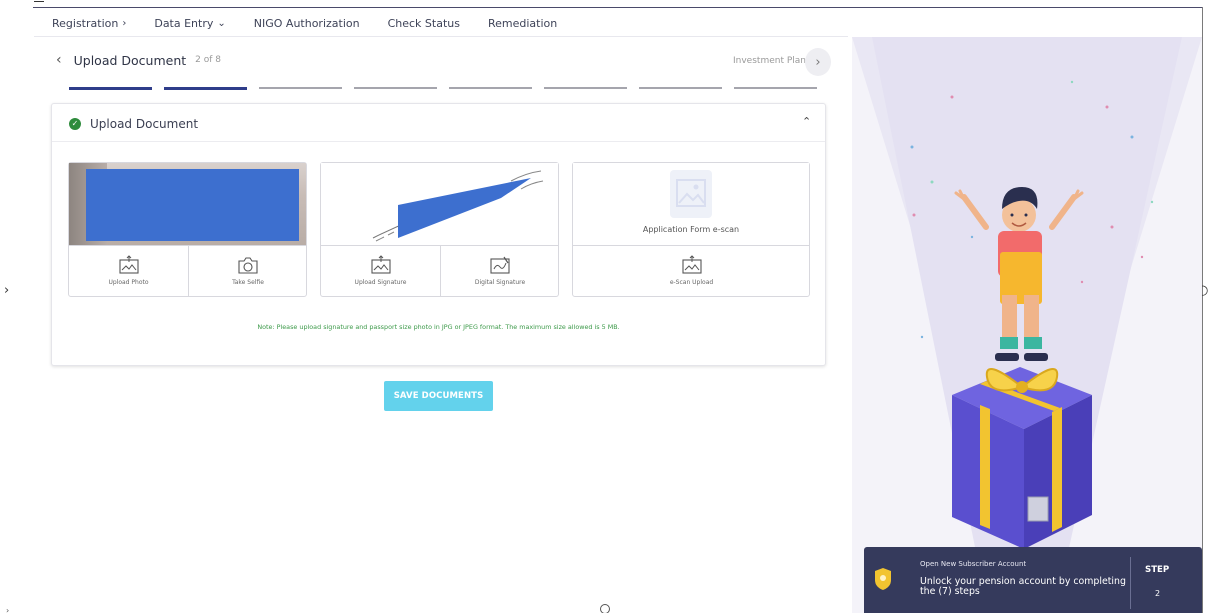 This screenshot has width=1209, height=613. I want to click on digital-signature-button: Digital Signature, so click(499, 271).